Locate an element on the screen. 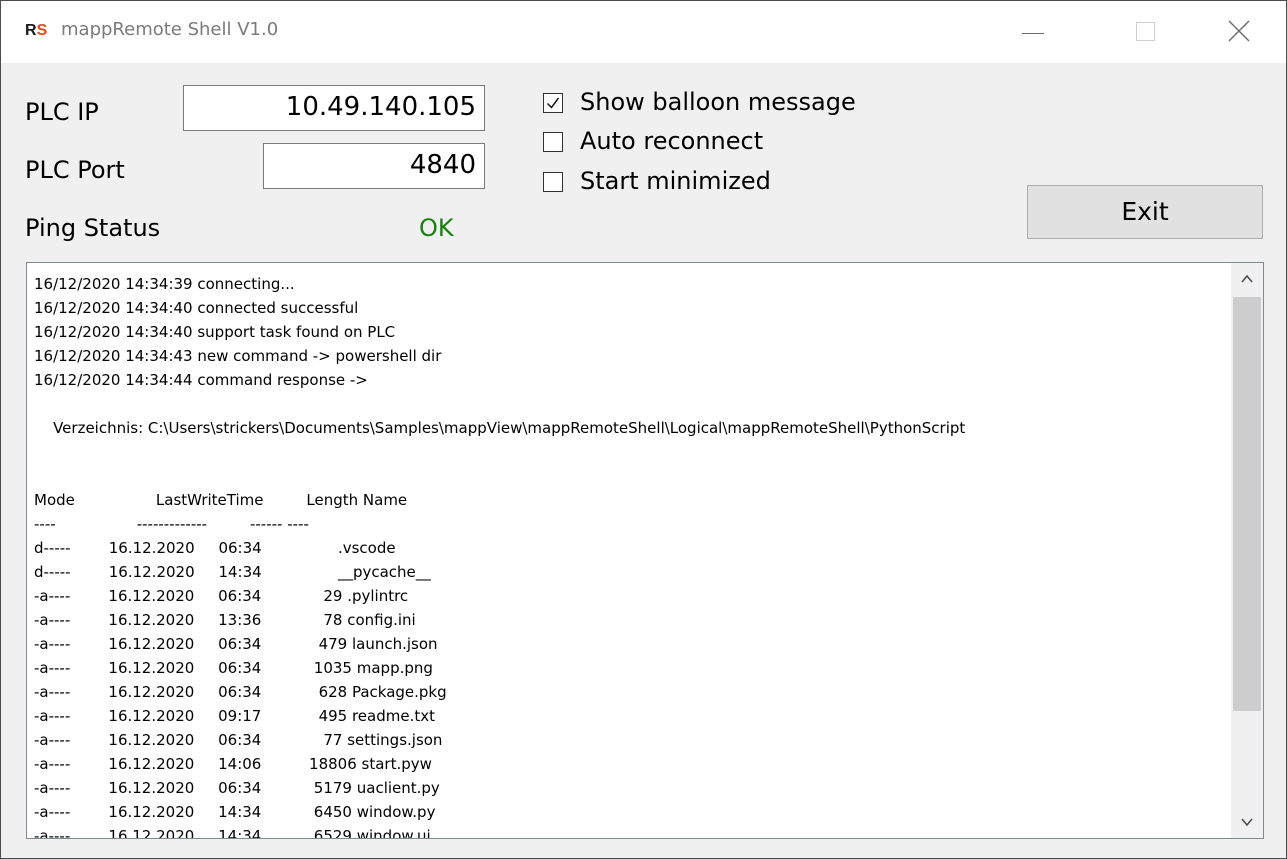 The width and height of the screenshot is (1287, 859). close-button is located at coordinates (1241, 32).